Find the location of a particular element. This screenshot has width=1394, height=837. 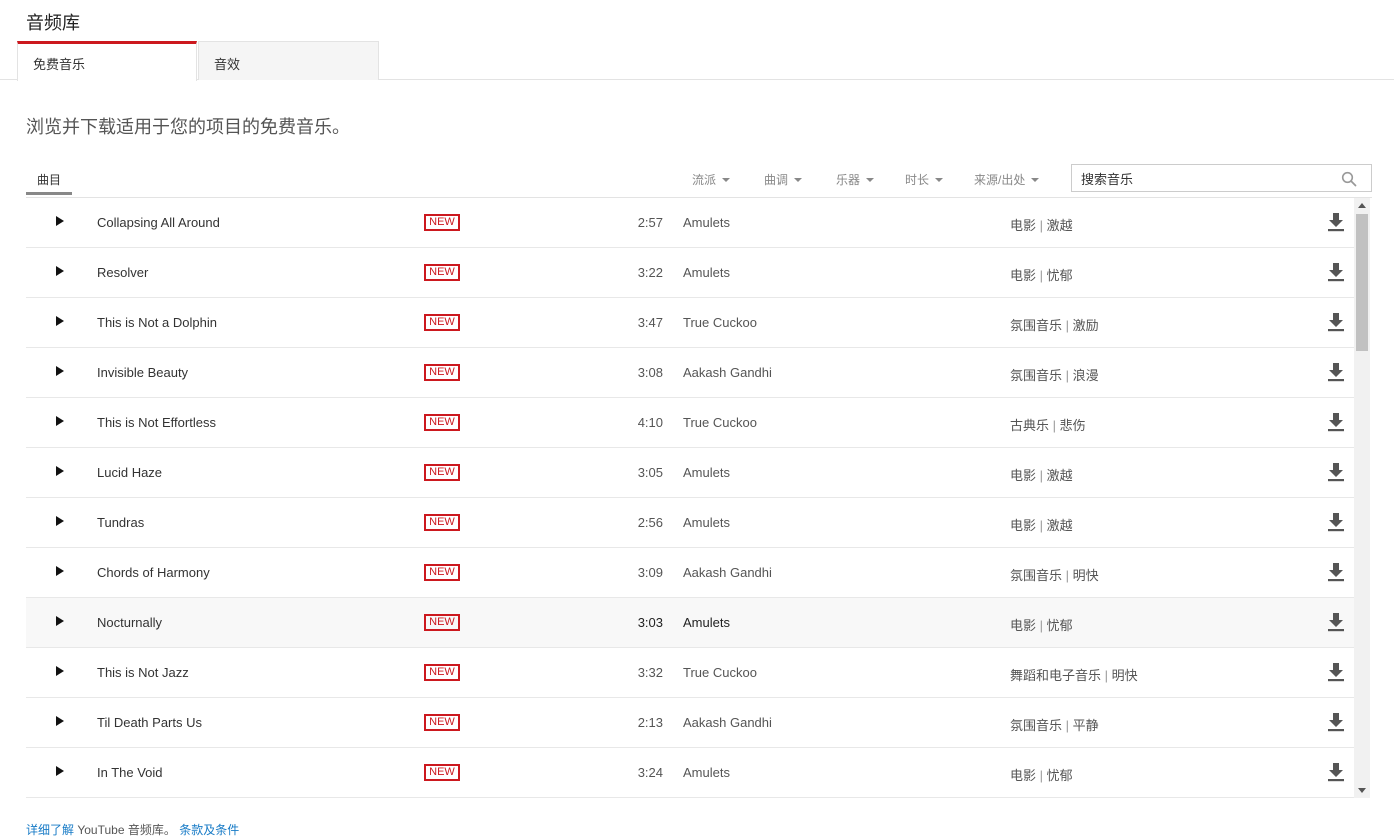

track-row: Resolver NEW 3:22 Amulets 电影 | 忧郁 is located at coordinates (690, 273).